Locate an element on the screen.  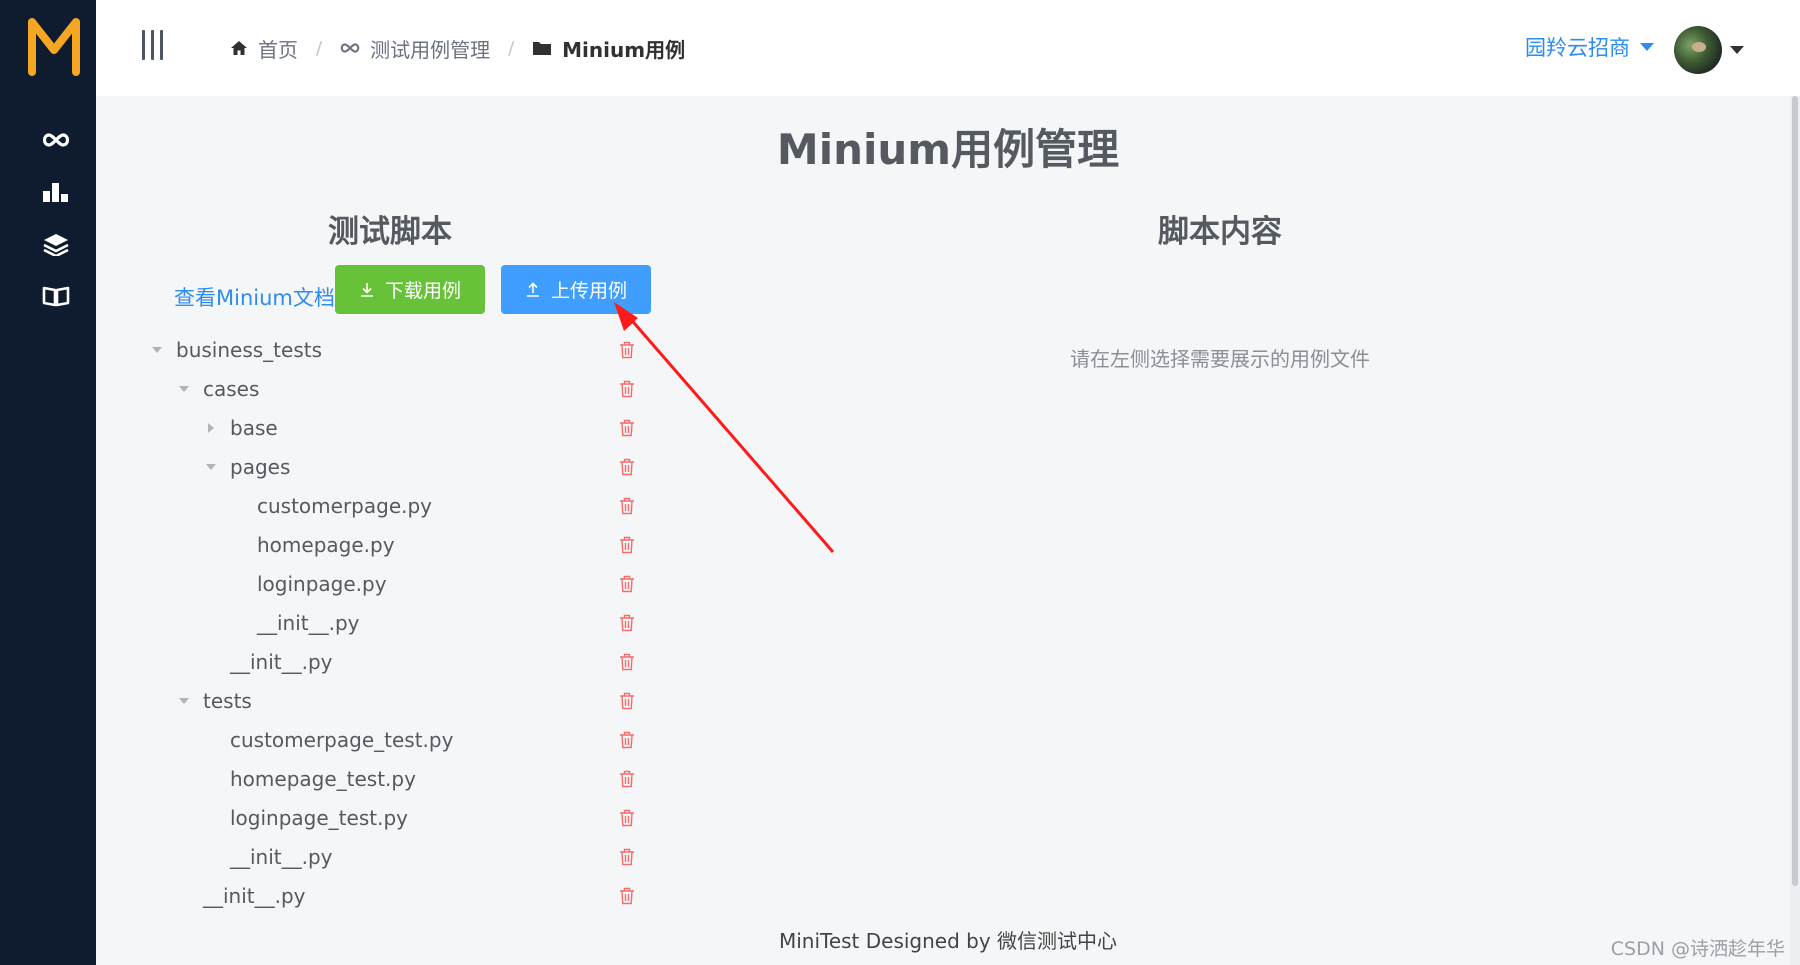
tree-node-label: homepage_test.py is located at coordinates (323, 779).